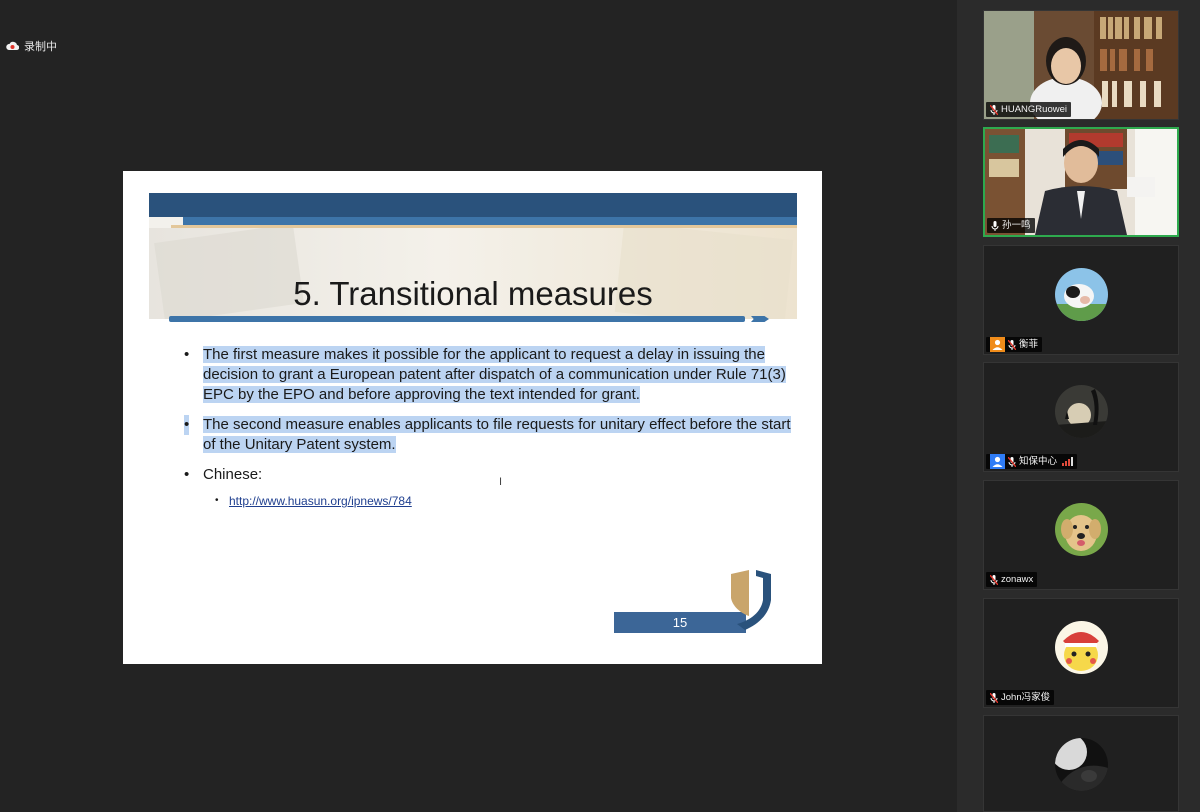 The image size is (1200, 812). I want to click on avatar-cow, so click(1081, 294).